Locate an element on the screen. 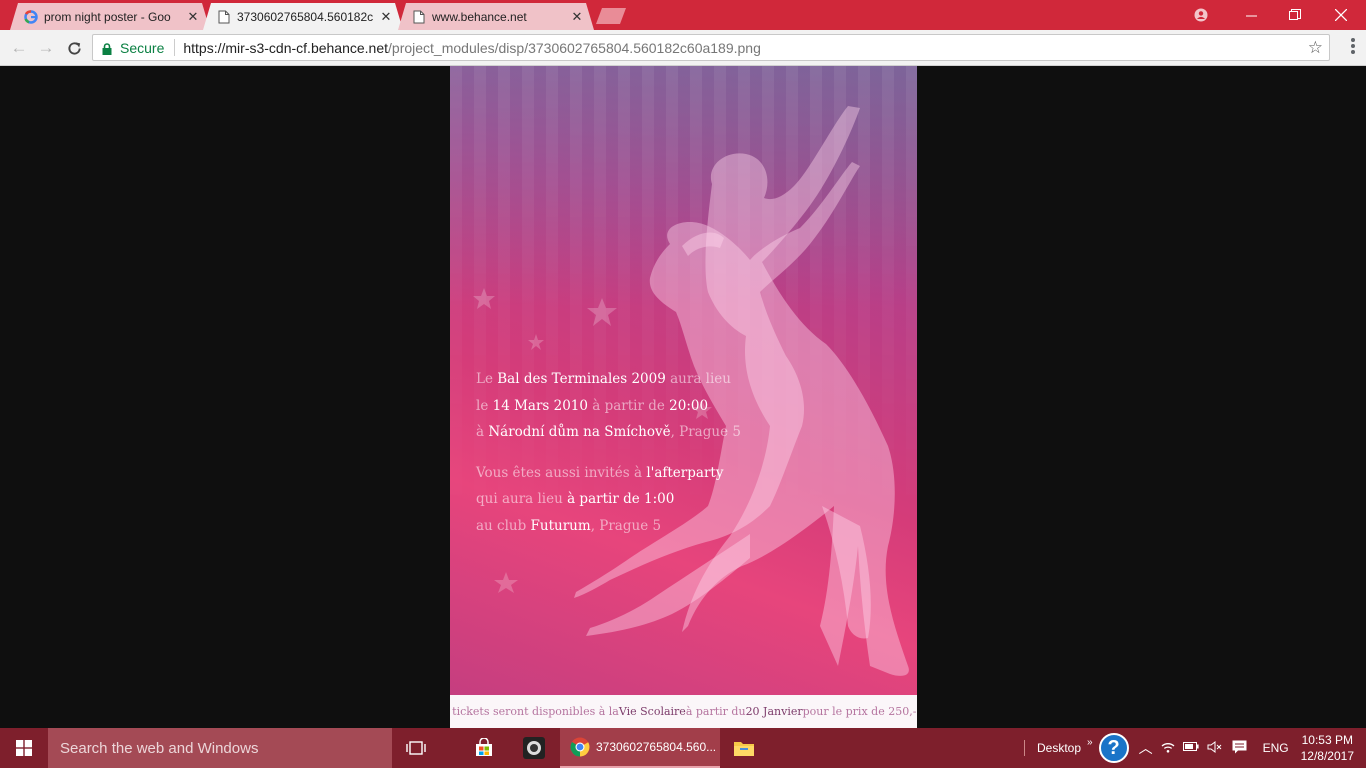 This screenshot has width=1366, height=768. poster-line: qui aura lieu à partir de 1:00 is located at coordinates (575, 499).